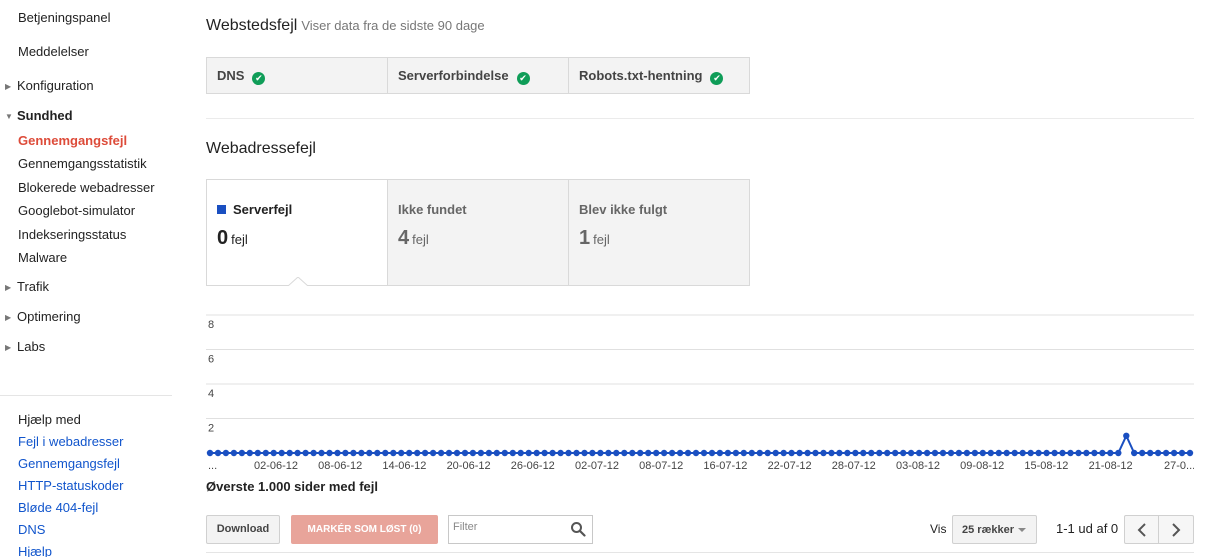  What do you see at coordinates (72, 234) in the screenshot?
I see `nav-index-status: Indekseringsstatus` at bounding box center [72, 234].